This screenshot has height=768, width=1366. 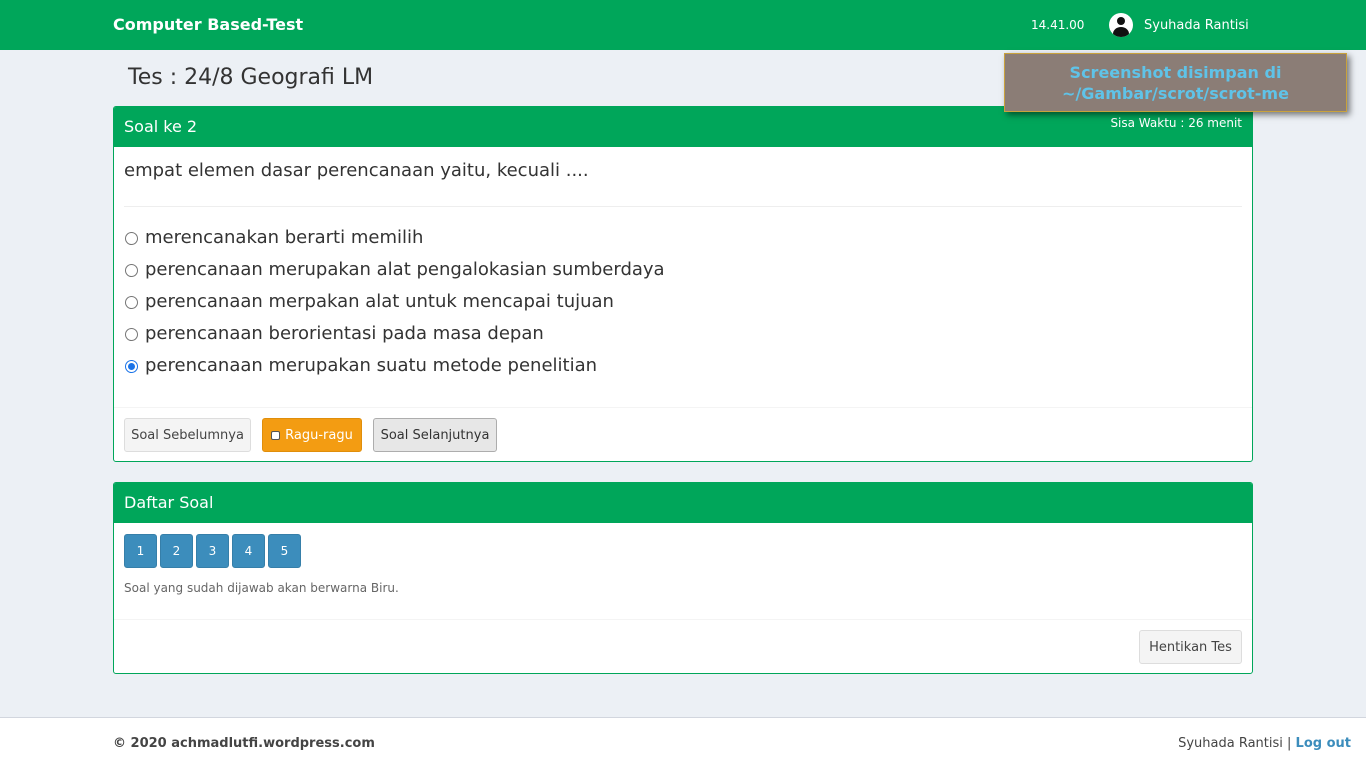 What do you see at coordinates (212, 551) in the screenshot?
I see `question-number-button: 3` at bounding box center [212, 551].